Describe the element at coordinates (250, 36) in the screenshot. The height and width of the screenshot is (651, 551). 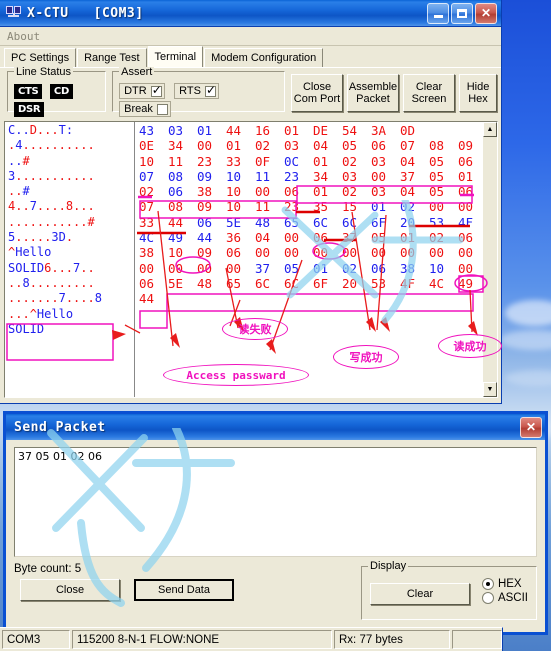
I see `menu-bar: About` at that location.